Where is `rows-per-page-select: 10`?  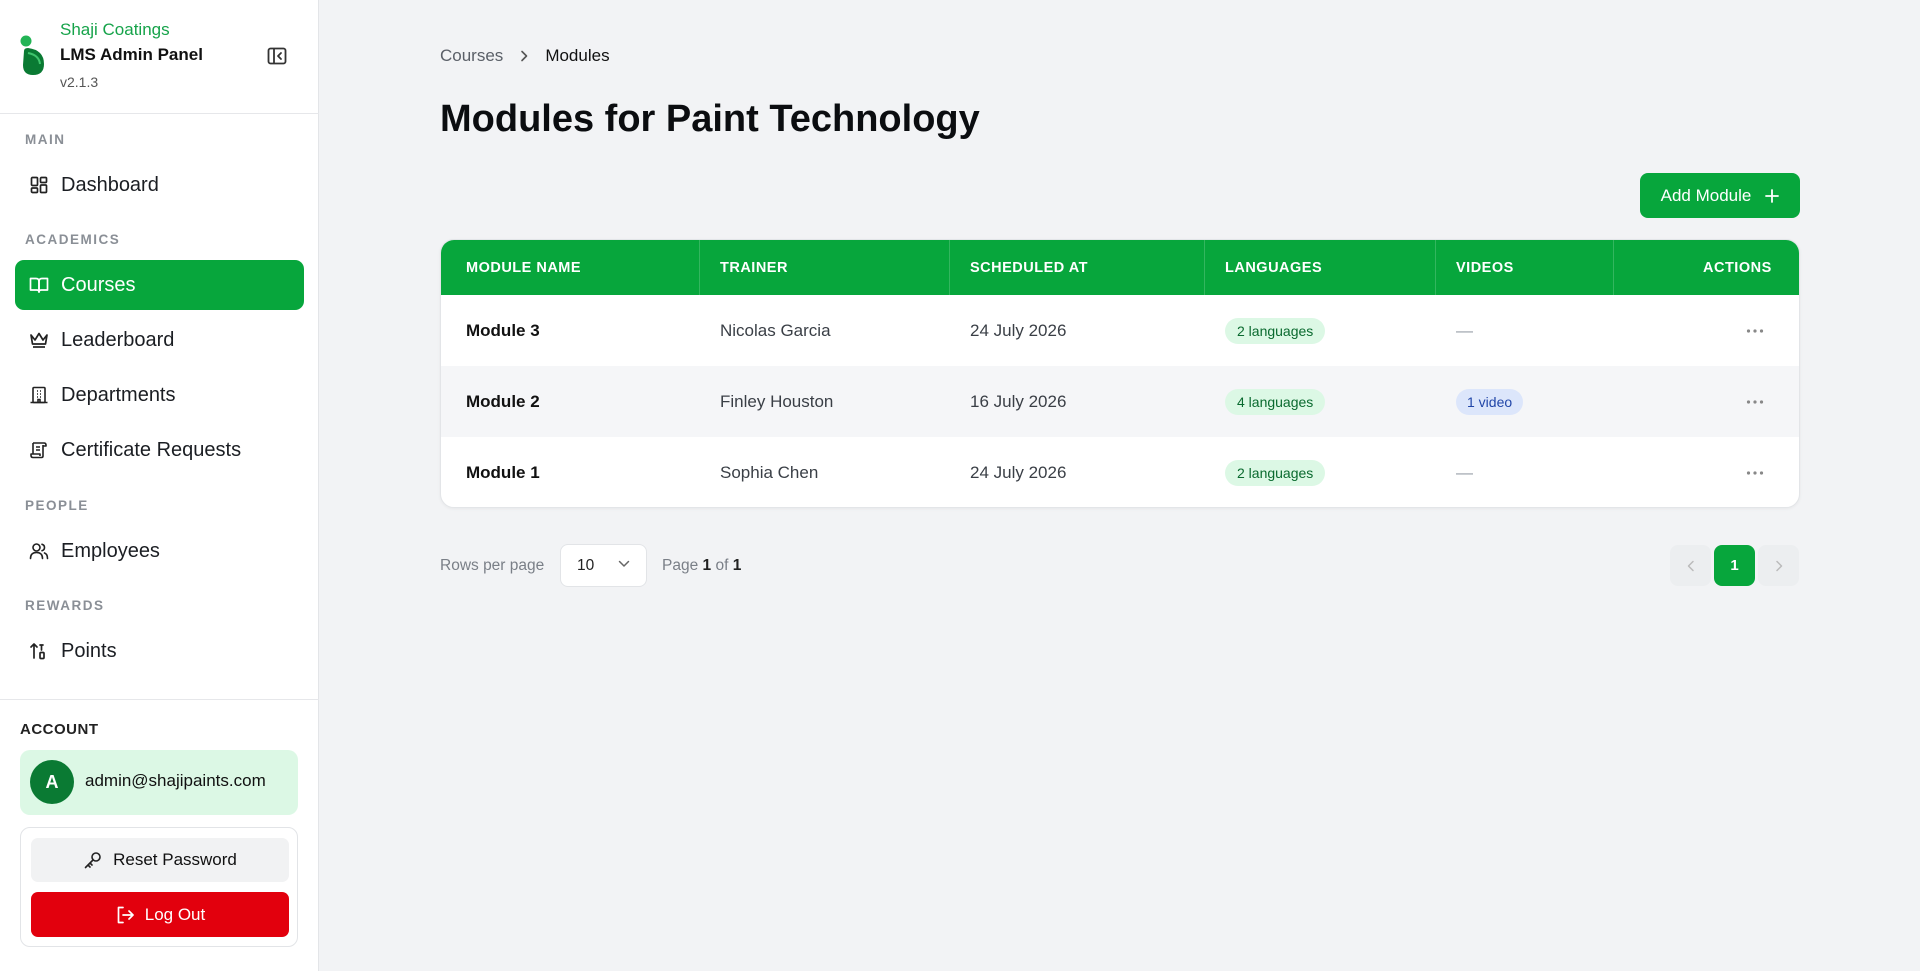
rows-per-page-select: 10 is located at coordinates (603, 565).